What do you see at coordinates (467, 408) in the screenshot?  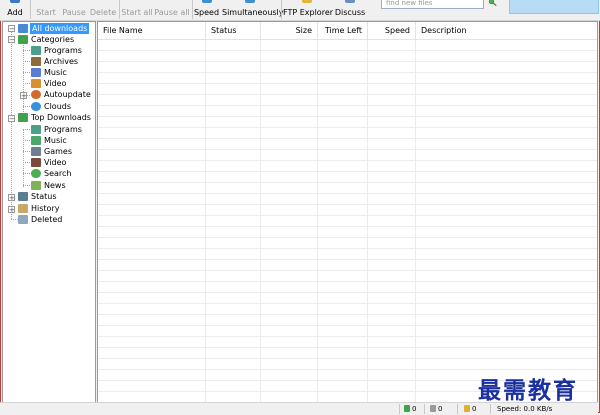 I see `pause-icon` at bounding box center [467, 408].